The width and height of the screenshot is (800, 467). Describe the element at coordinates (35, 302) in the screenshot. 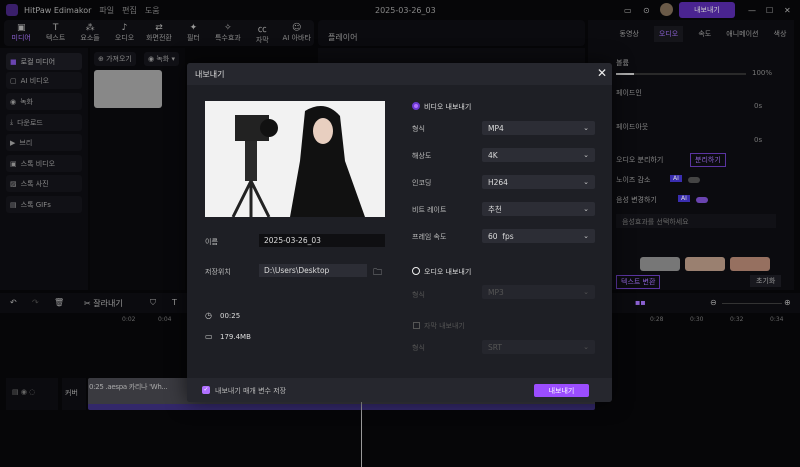

I see `redo-icon: ↷` at that location.